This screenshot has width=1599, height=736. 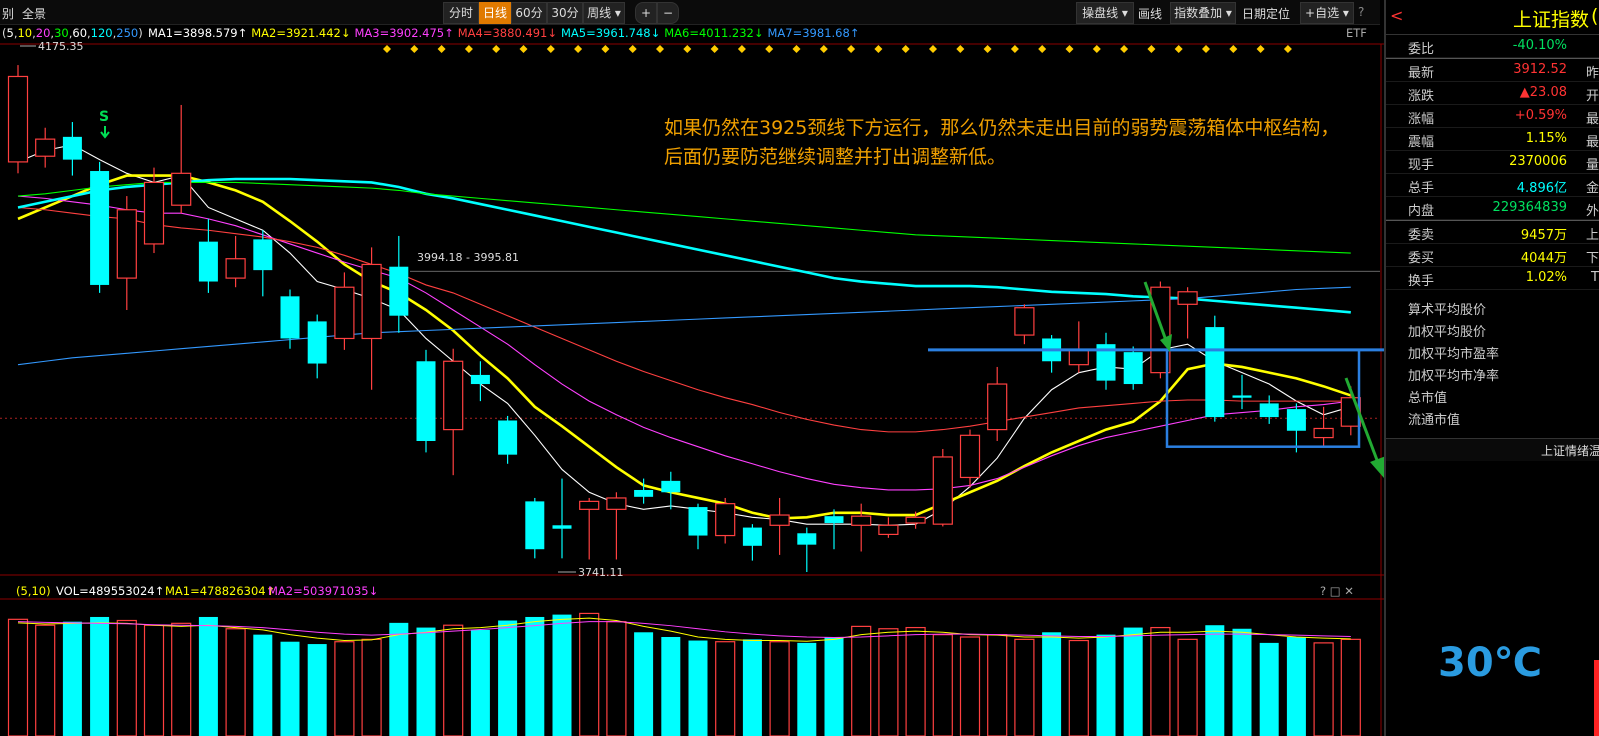 What do you see at coordinates (1396, 15) in the screenshot?
I see `back-icon: <` at bounding box center [1396, 15].